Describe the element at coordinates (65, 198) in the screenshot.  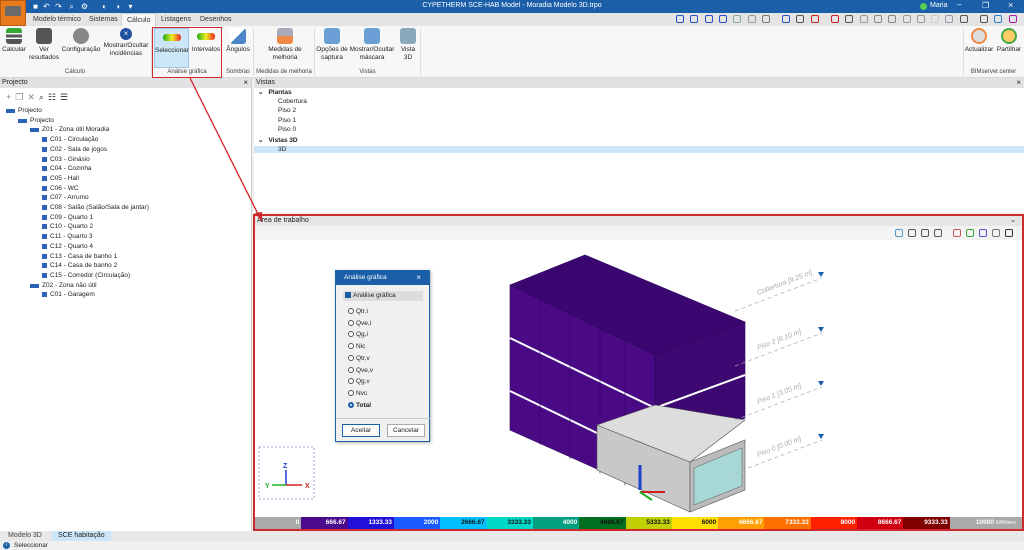
I see `tree-node-room: C07 - Arrumo` at that location.